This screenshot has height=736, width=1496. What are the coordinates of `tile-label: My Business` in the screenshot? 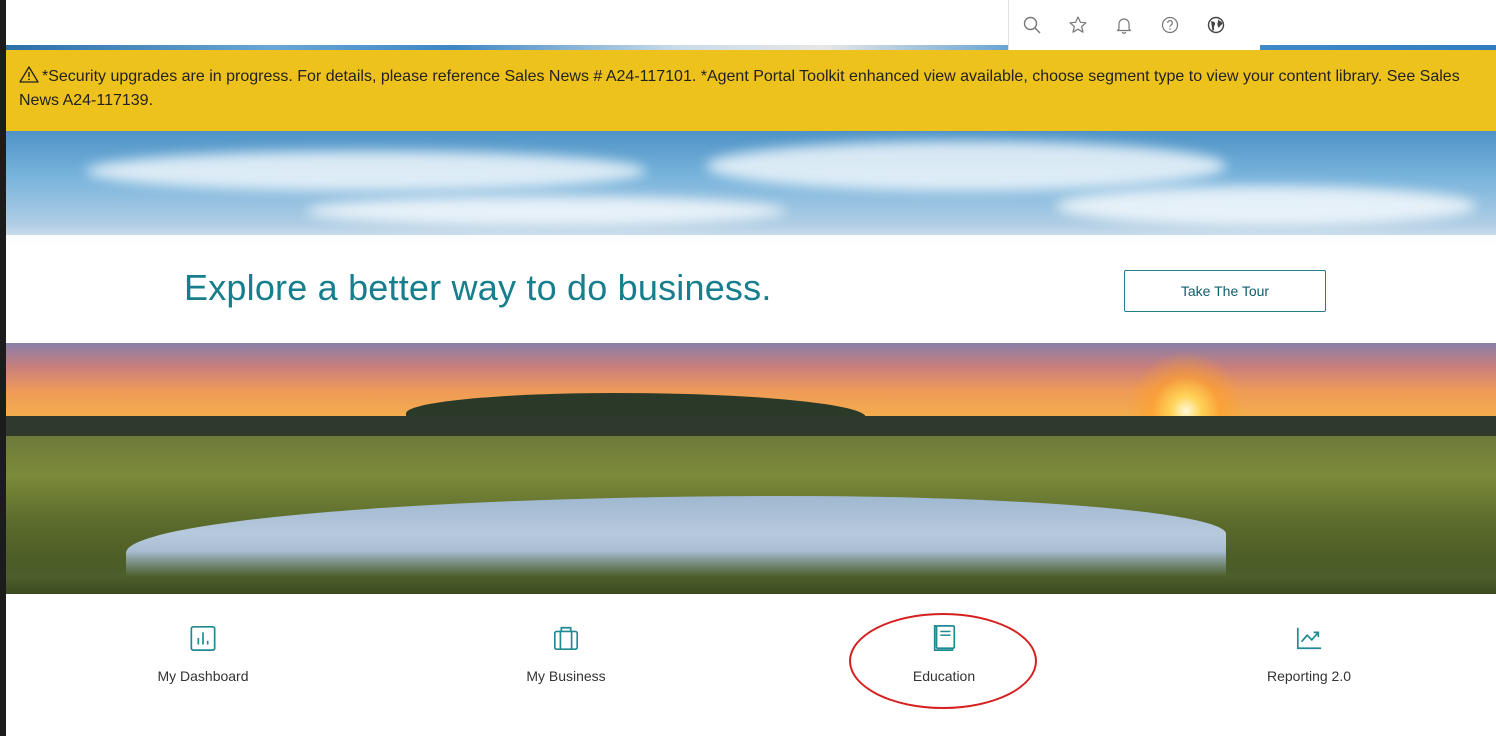 It's located at (566, 676).